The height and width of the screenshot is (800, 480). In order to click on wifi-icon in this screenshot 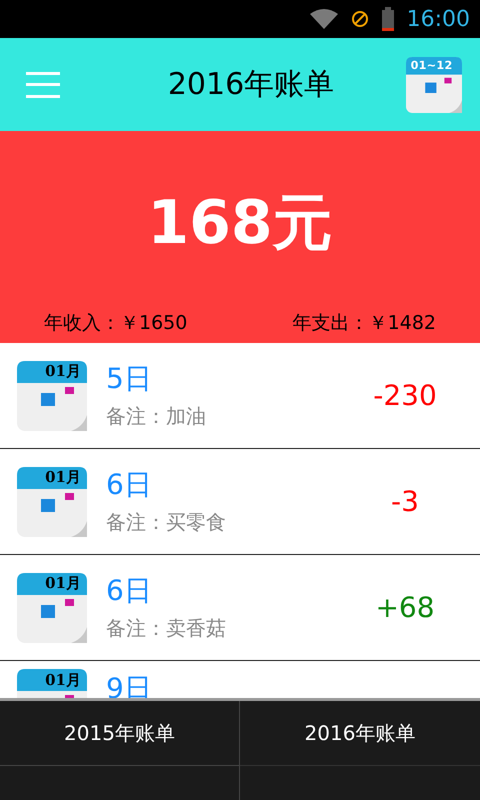, I will do `click(323, 19)`.